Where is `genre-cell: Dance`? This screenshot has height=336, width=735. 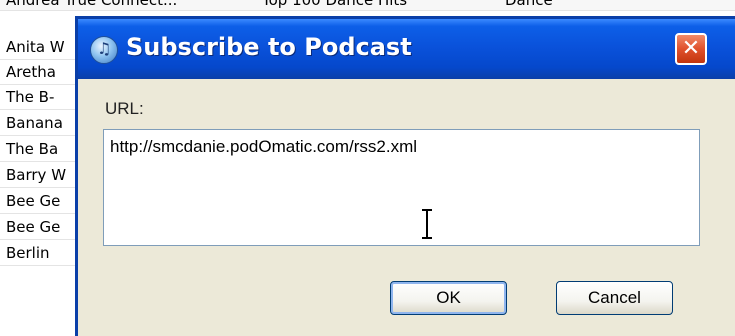
genre-cell: Dance is located at coordinates (529, 4).